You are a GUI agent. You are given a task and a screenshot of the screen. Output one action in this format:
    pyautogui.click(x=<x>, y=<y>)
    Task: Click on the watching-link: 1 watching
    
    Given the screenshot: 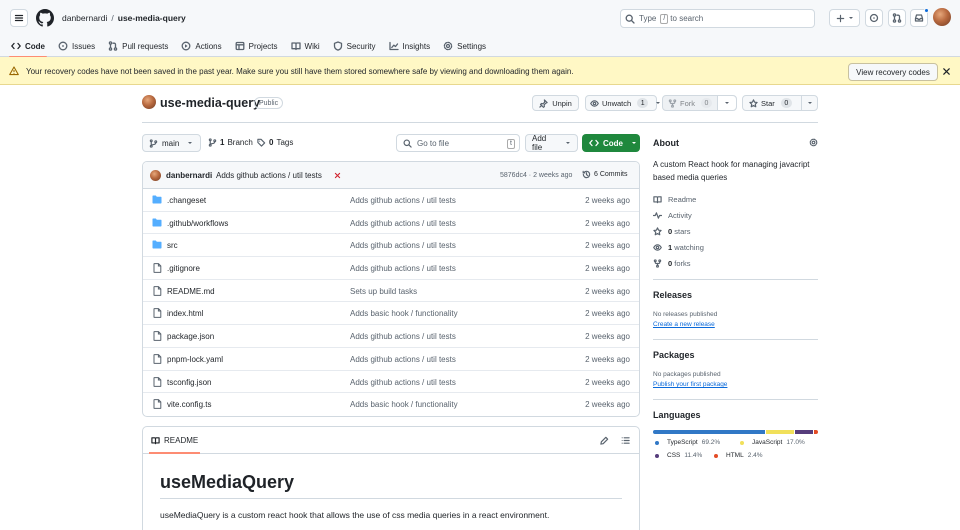 What is the action you would take?
    pyautogui.click(x=678, y=247)
    